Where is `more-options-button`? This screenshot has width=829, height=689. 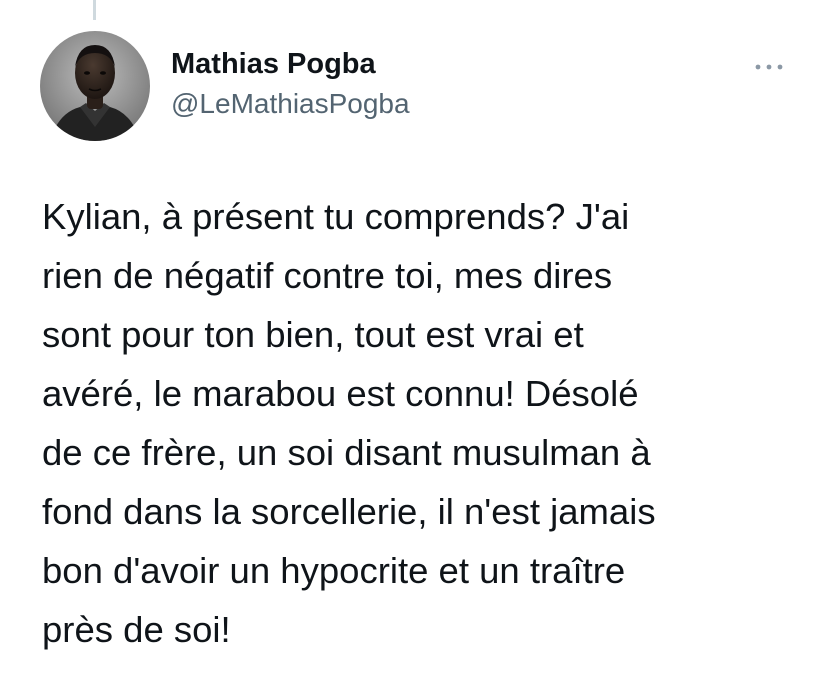
more-options-button is located at coordinates (769, 67).